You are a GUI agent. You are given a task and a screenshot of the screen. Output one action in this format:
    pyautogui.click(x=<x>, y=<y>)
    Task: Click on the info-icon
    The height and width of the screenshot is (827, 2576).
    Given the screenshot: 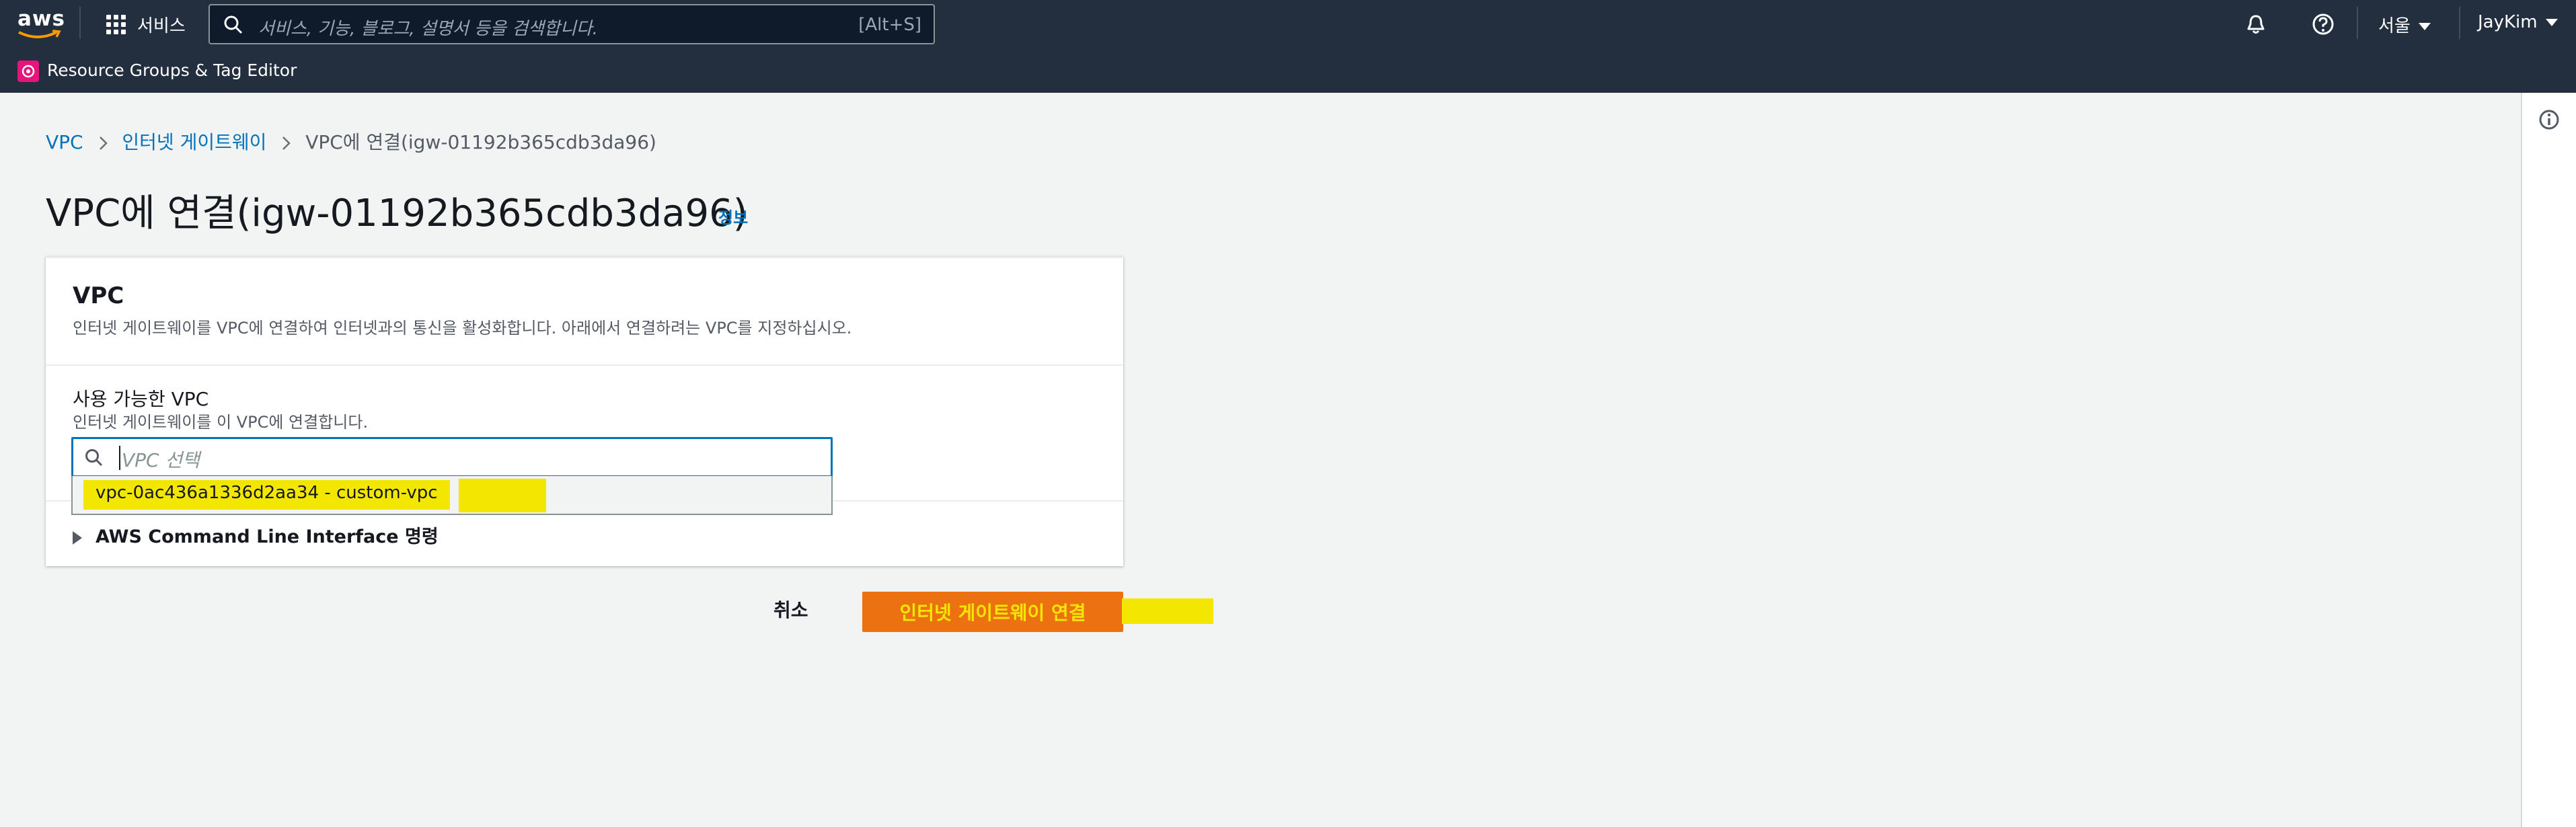 What is the action you would take?
    pyautogui.click(x=2549, y=120)
    